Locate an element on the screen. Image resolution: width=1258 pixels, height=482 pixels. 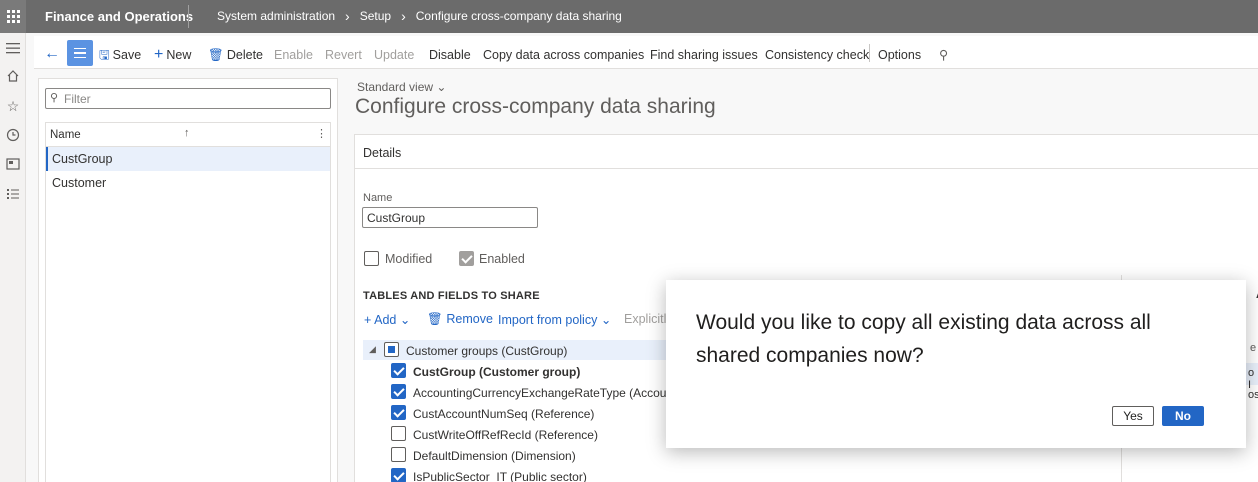
yes-button: Yes is located at coordinates (1133, 416).